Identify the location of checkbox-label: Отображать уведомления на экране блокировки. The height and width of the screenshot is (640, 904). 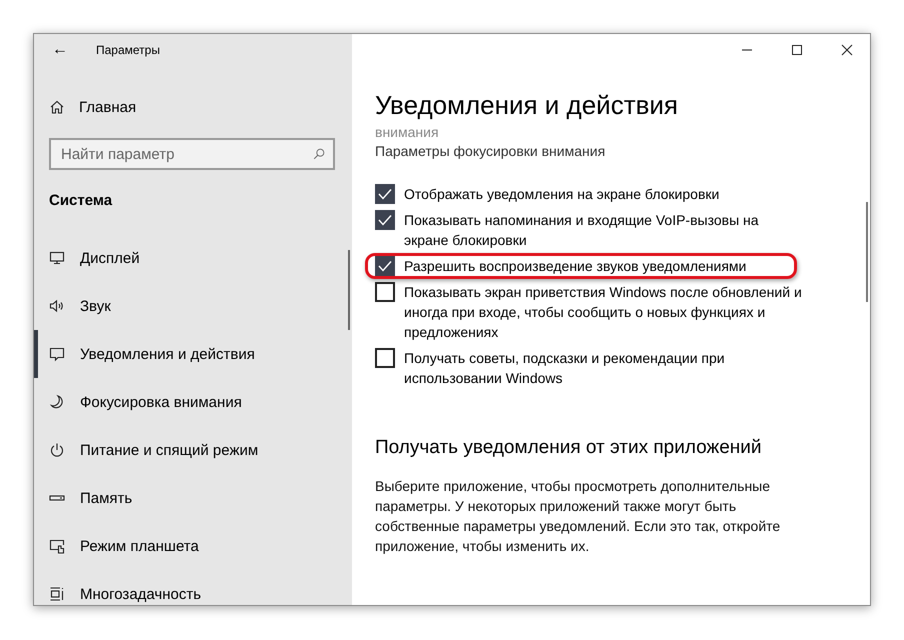
(562, 194).